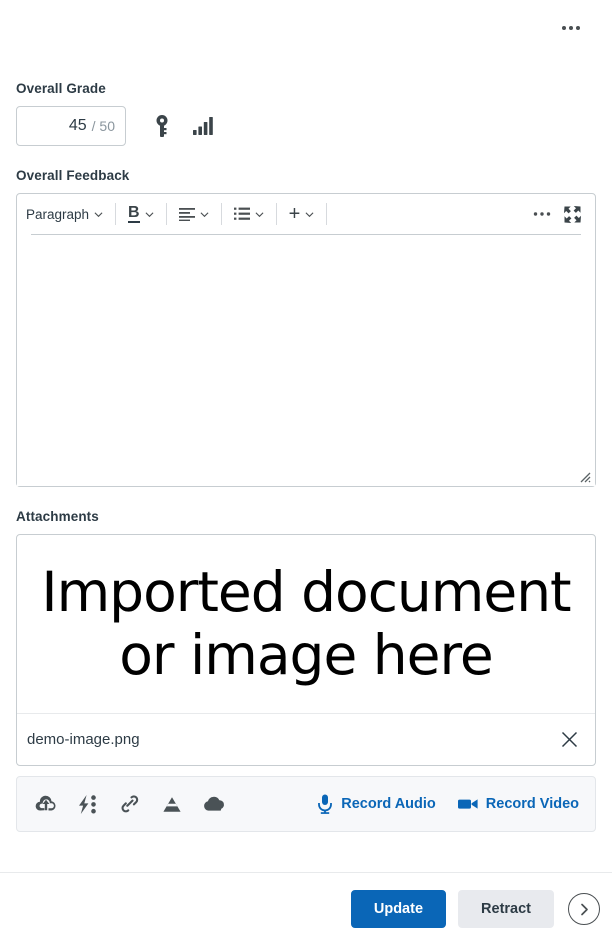  What do you see at coordinates (306, 126) in the screenshot?
I see `overall-grade-row: 45 / 50` at bounding box center [306, 126].